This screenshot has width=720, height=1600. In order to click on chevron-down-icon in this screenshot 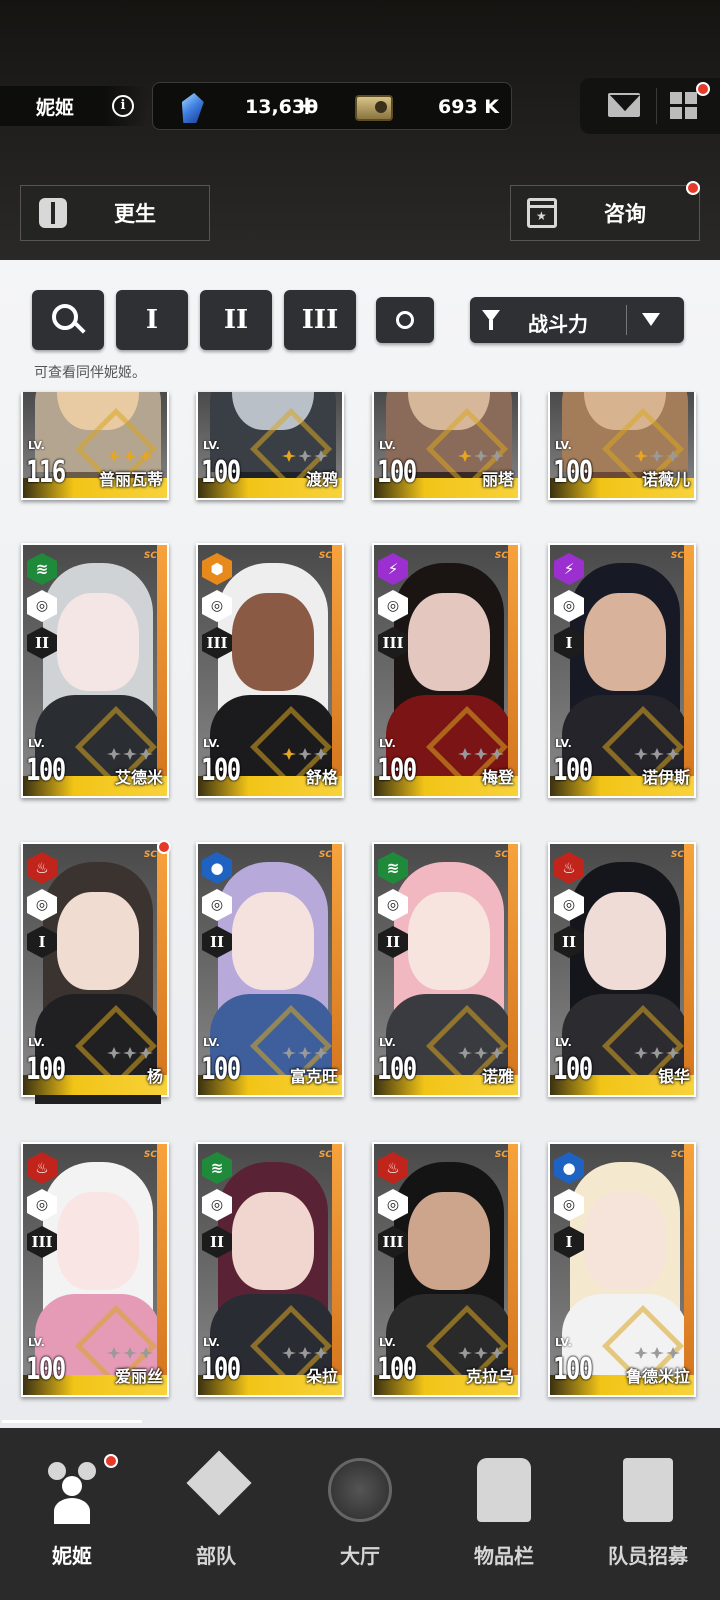, I will do `click(651, 319)`.